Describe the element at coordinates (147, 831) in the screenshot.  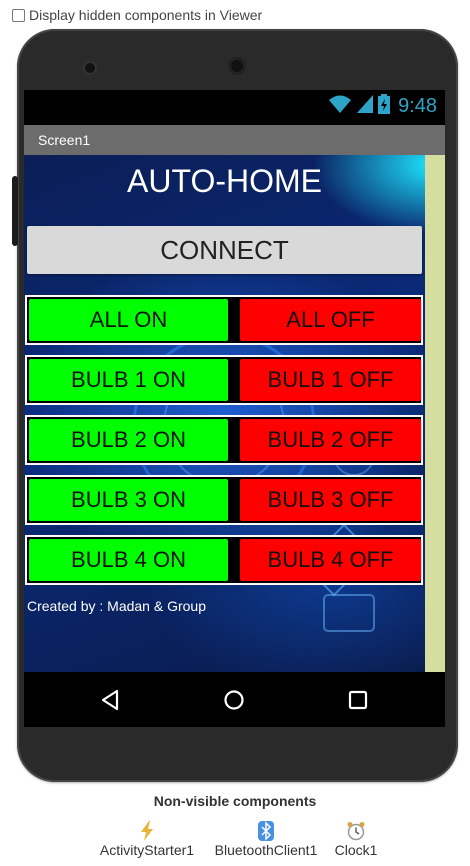
I see `lightning-icon` at that location.